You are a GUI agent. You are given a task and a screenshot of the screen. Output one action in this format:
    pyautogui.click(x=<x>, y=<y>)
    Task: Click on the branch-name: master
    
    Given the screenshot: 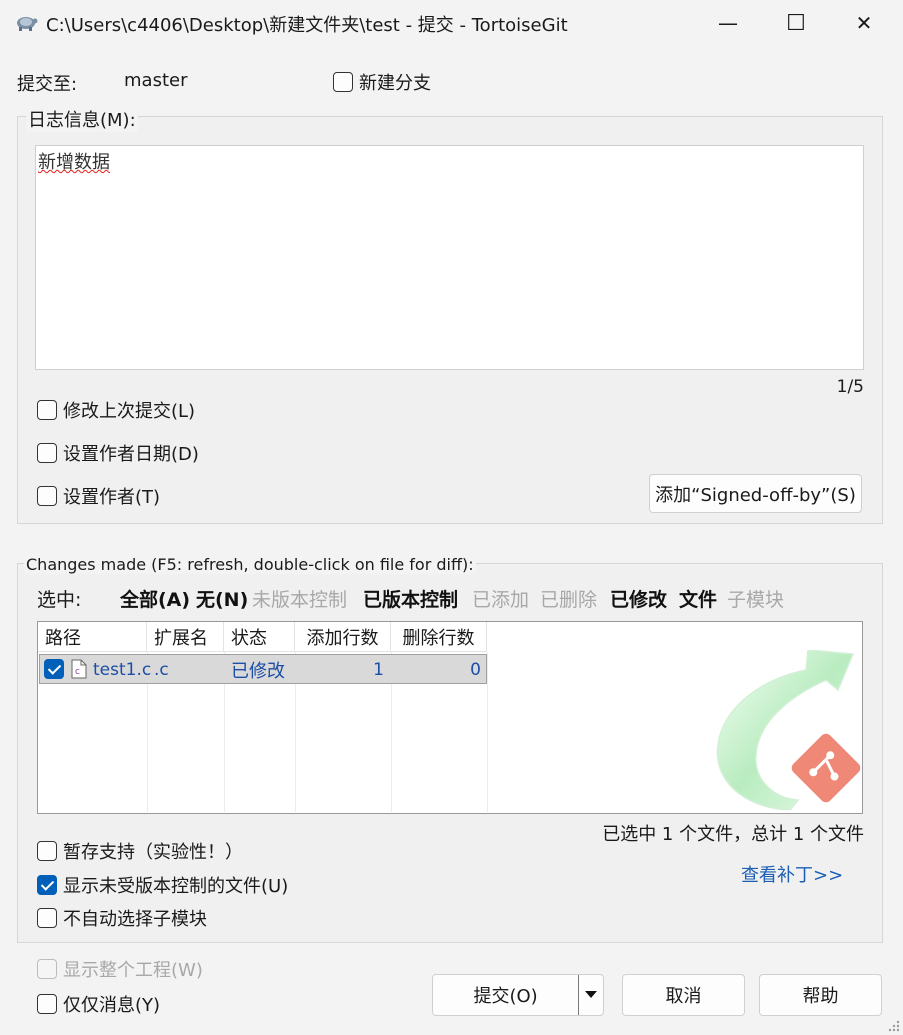 What is the action you would take?
    pyautogui.click(x=156, y=80)
    